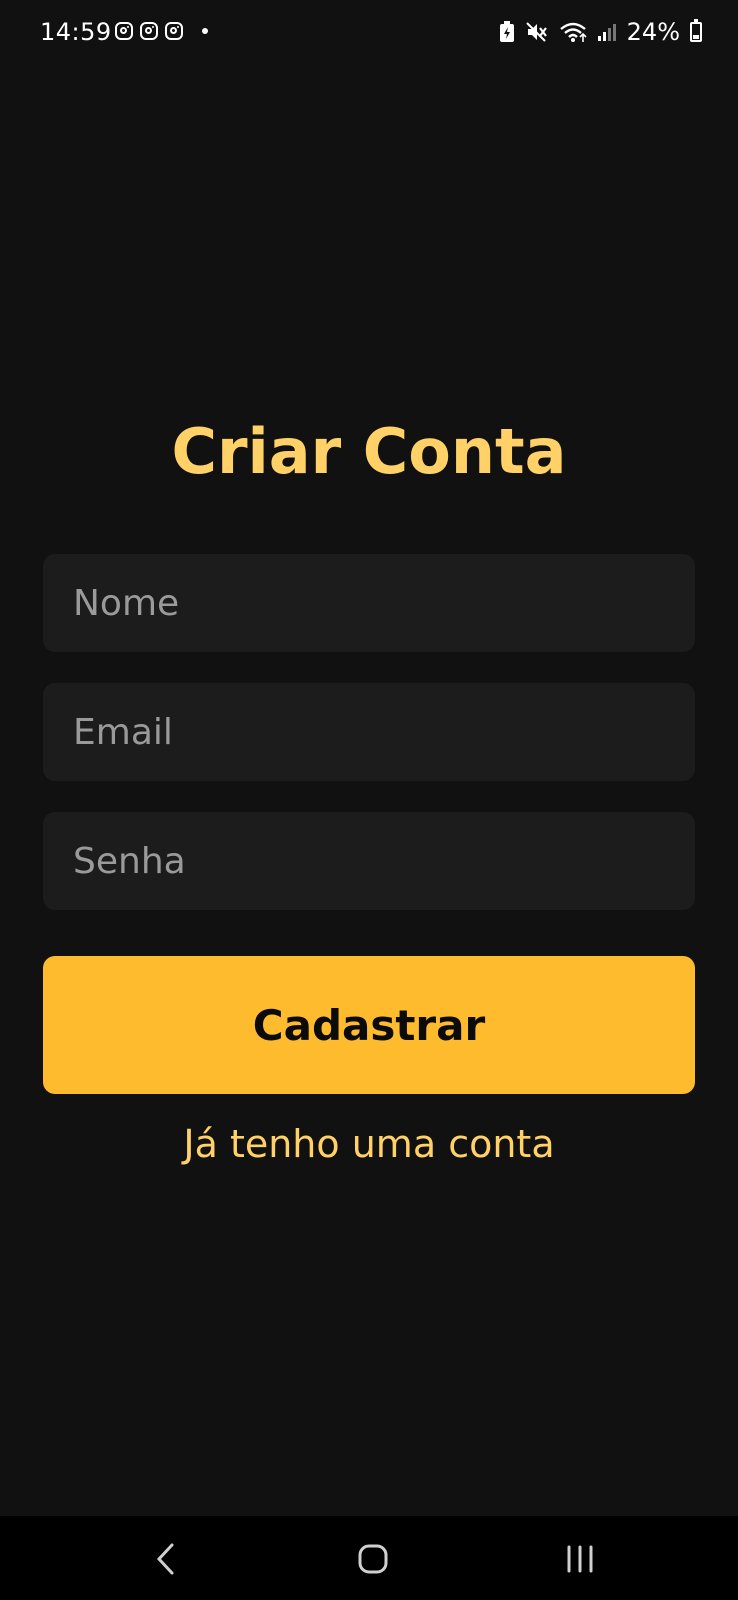 Image resolution: width=738 pixels, height=1600 pixels. I want to click on page-title: Criar Conta, so click(369, 451).